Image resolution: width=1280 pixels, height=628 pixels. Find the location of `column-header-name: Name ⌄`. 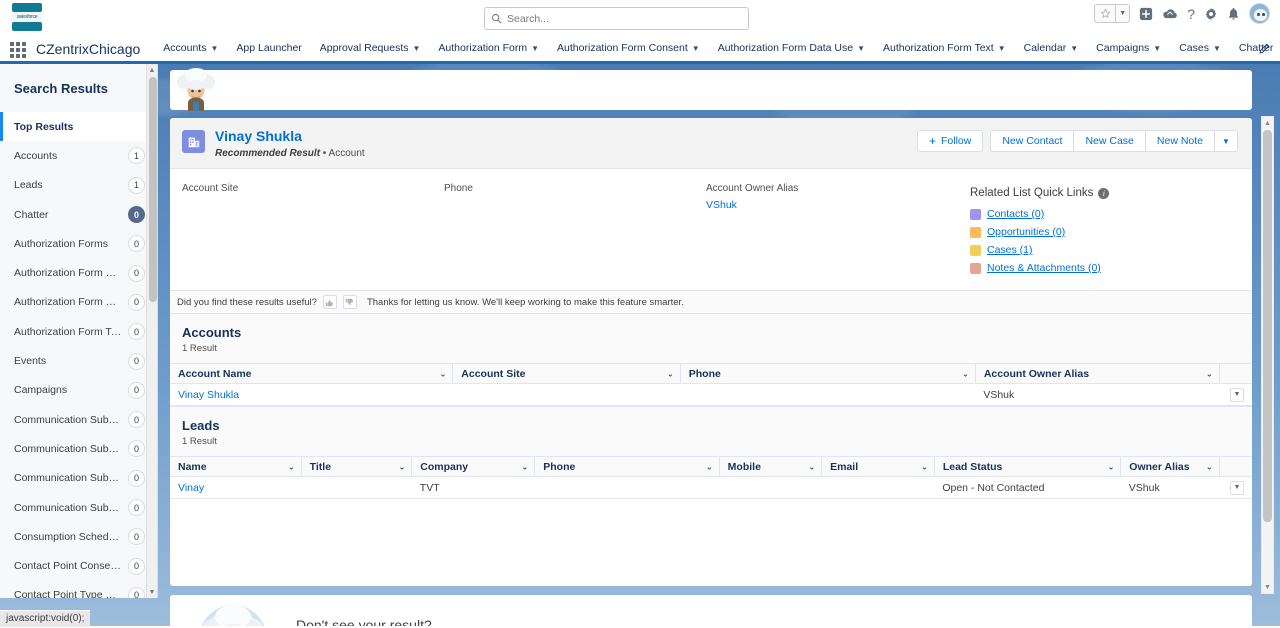

column-header-name: Name ⌄ is located at coordinates (236, 466).